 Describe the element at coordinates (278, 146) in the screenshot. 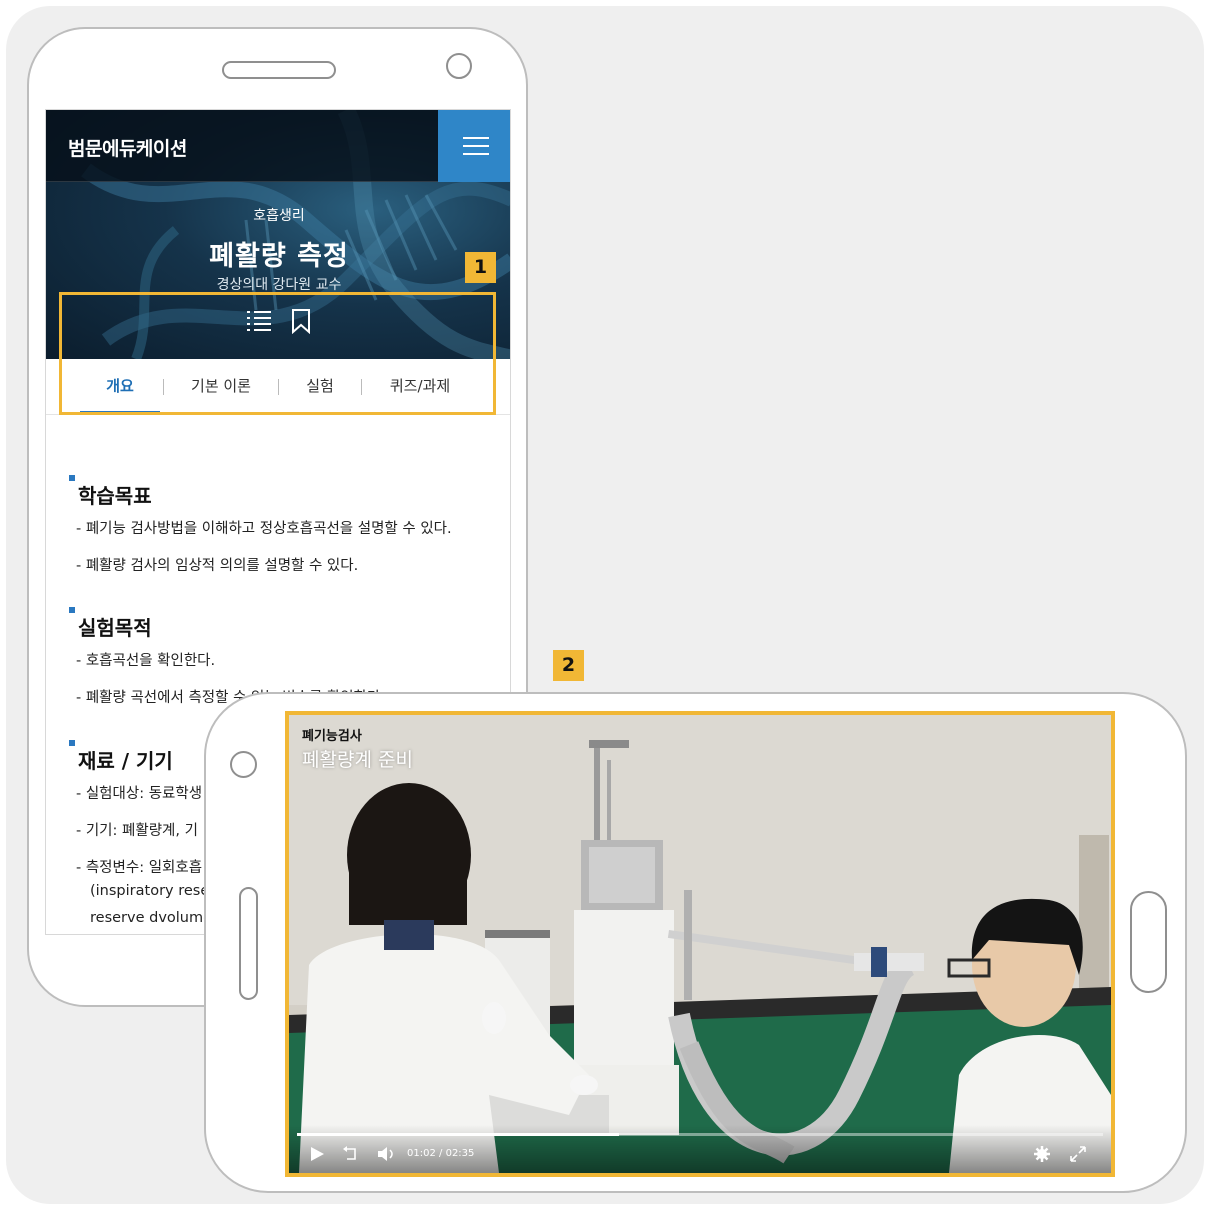

I see `top-navigation-bar: 범문에듀케이션` at that location.